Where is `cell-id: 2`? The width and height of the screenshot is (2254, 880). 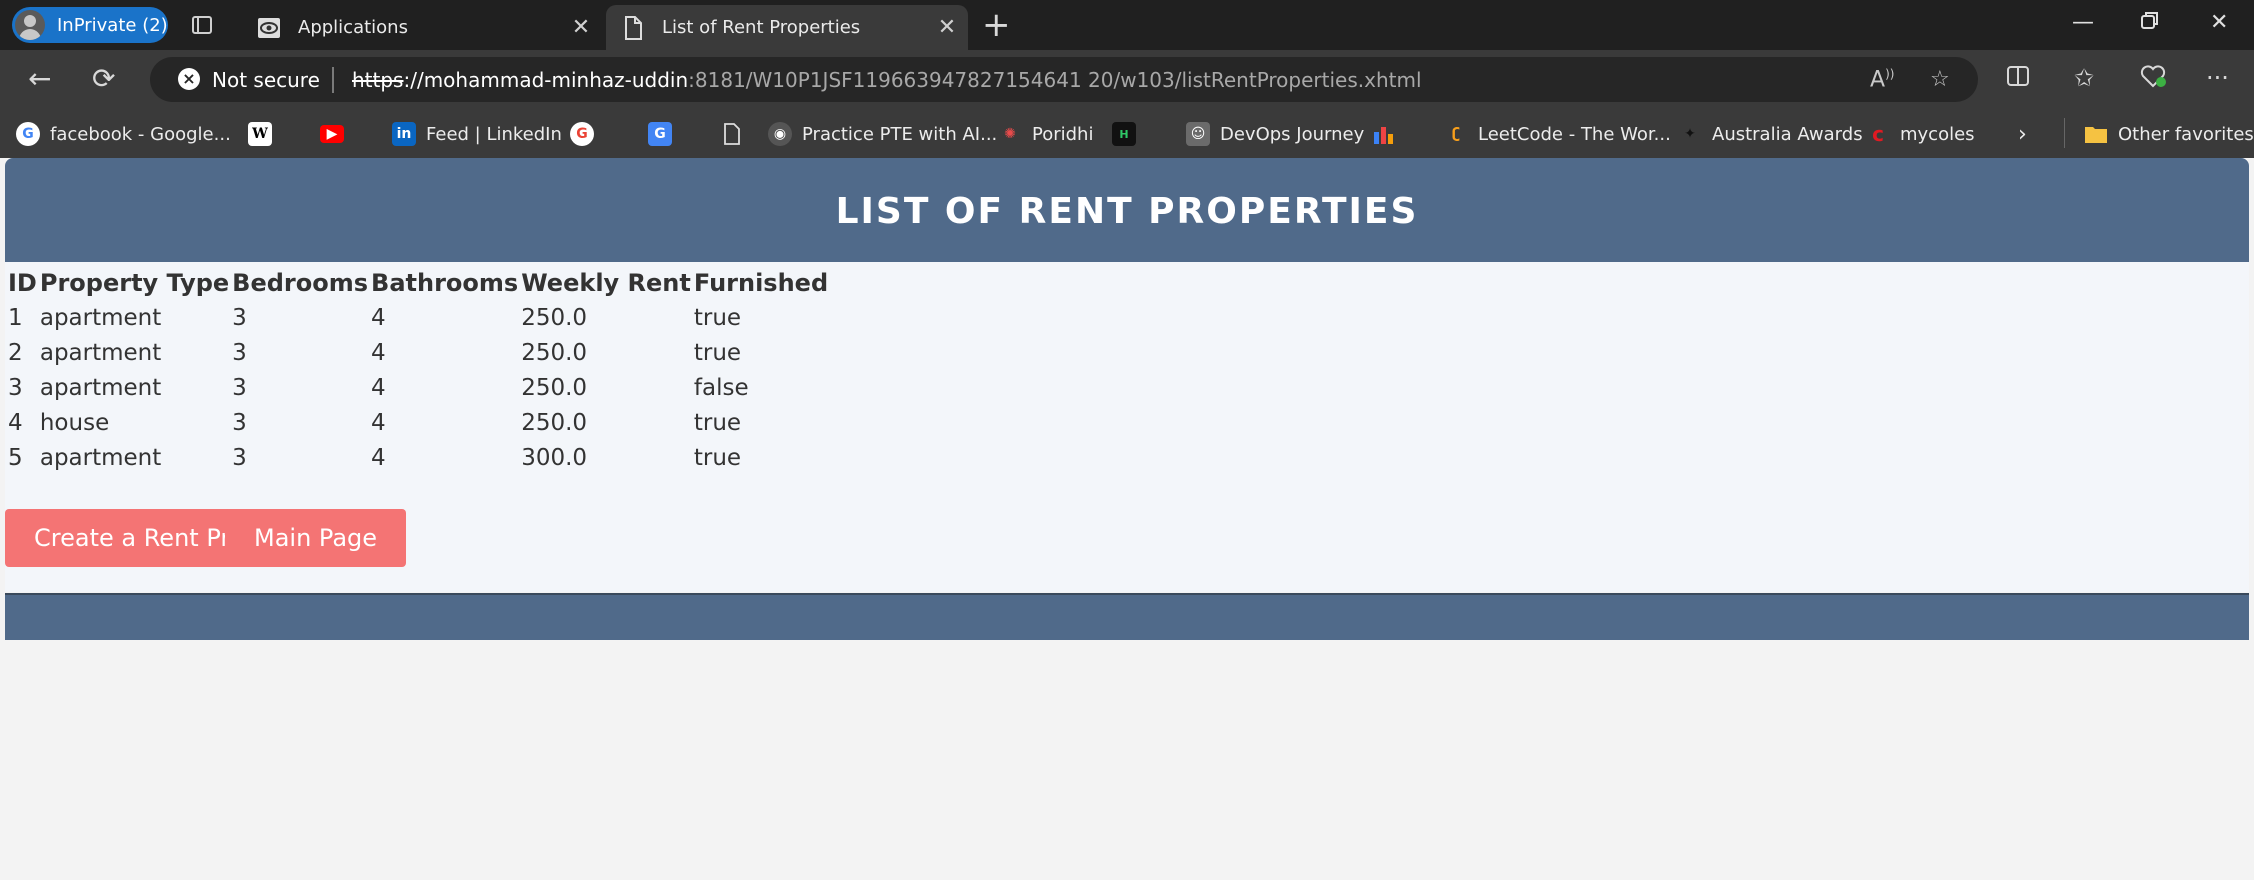 cell-id: 2 is located at coordinates (15, 352).